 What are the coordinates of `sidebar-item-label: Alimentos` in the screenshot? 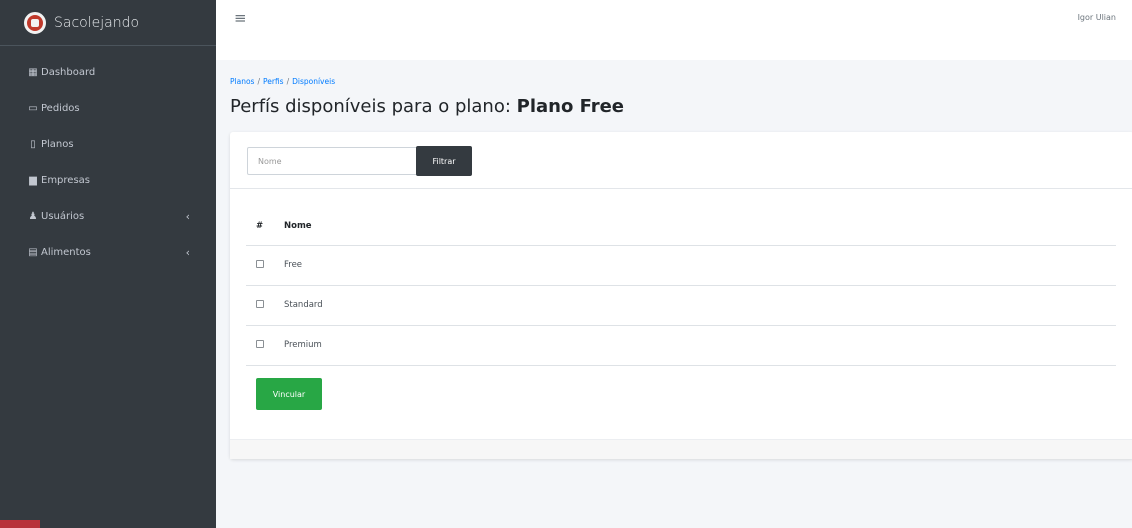 It's located at (66, 252).